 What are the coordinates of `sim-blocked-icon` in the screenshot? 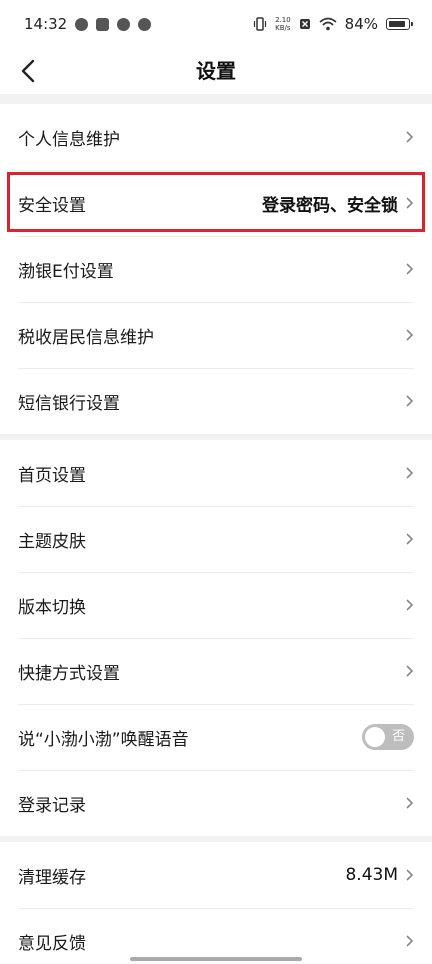 It's located at (304, 24).